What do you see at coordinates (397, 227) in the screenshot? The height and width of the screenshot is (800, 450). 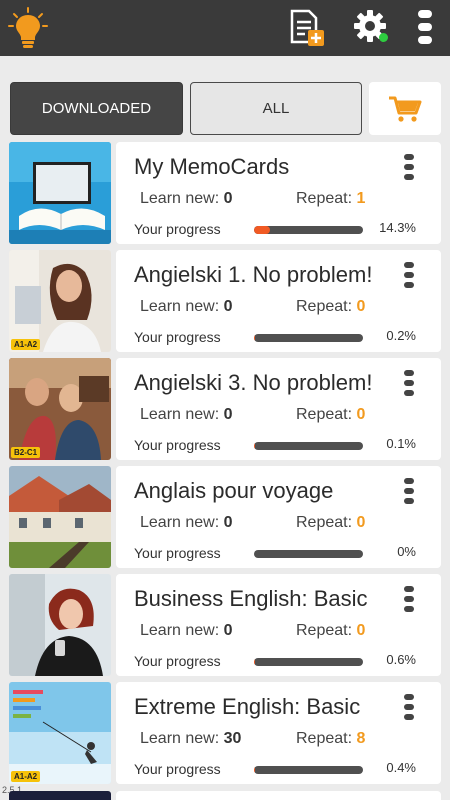 I see `progress-percent: 14.3%` at bounding box center [397, 227].